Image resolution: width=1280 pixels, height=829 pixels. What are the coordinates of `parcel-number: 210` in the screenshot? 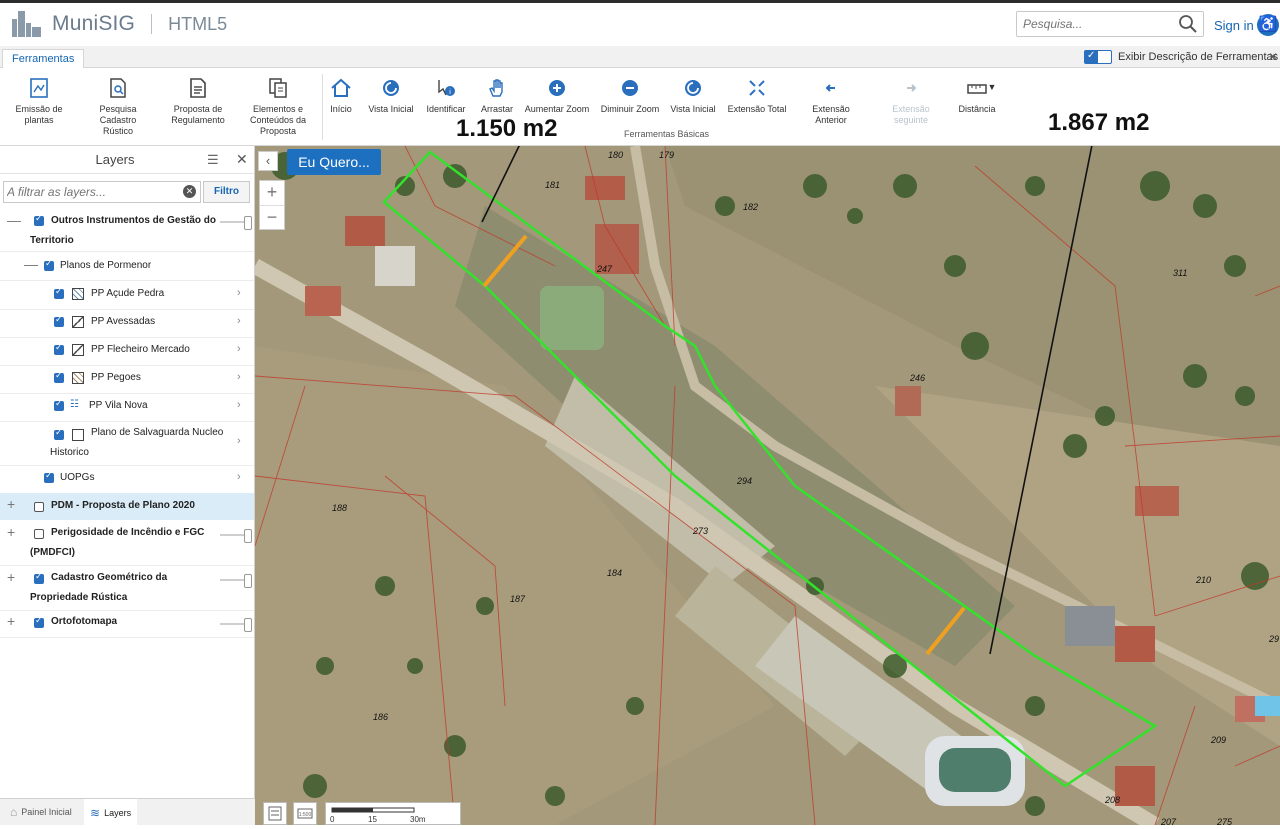 It's located at (1204, 580).